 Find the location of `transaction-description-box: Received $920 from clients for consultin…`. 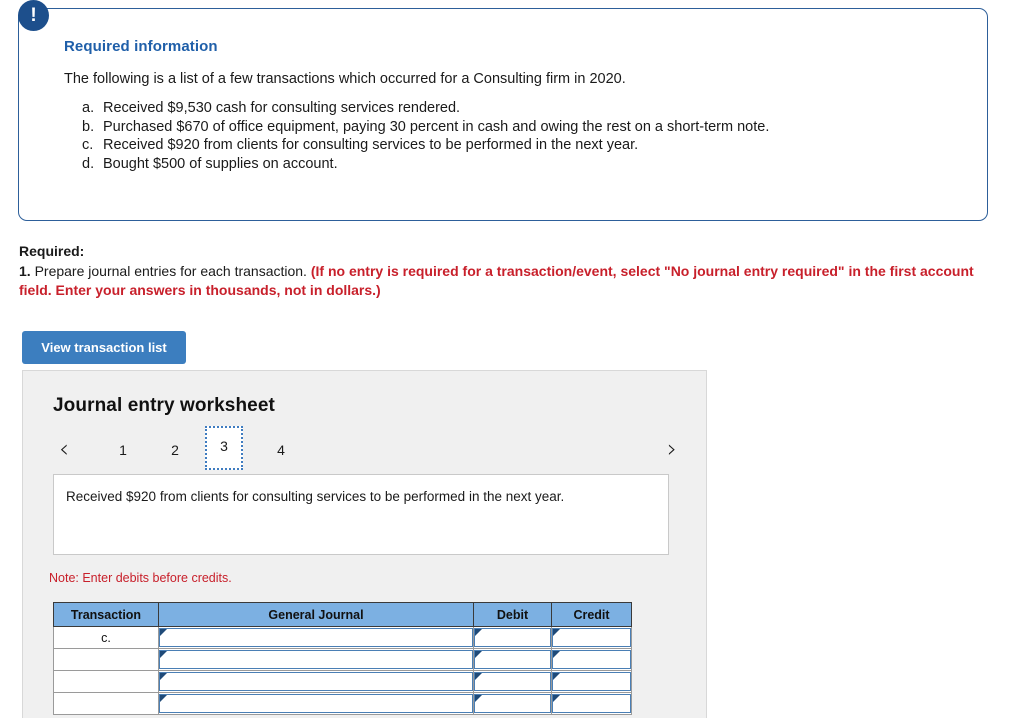

transaction-description-box: Received $920 from clients for consultin… is located at coordinates (361, 514).